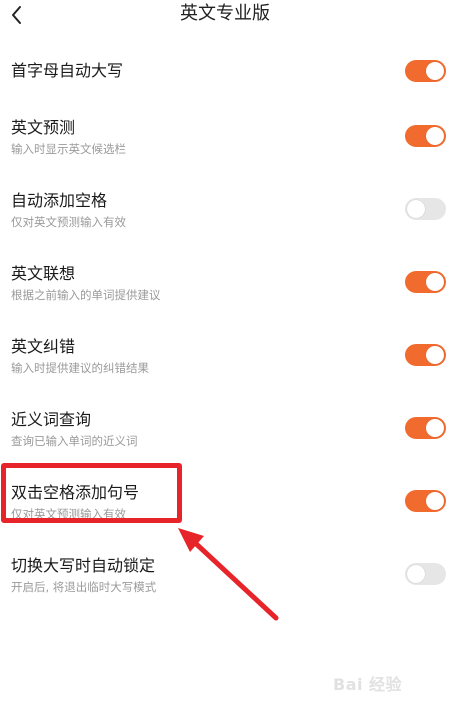  Describe the element at coordinates (225, 357) in the screenshot. I see `setting-english-correction: 英文纠错 输入时提供建议的纠错结果` at that location.